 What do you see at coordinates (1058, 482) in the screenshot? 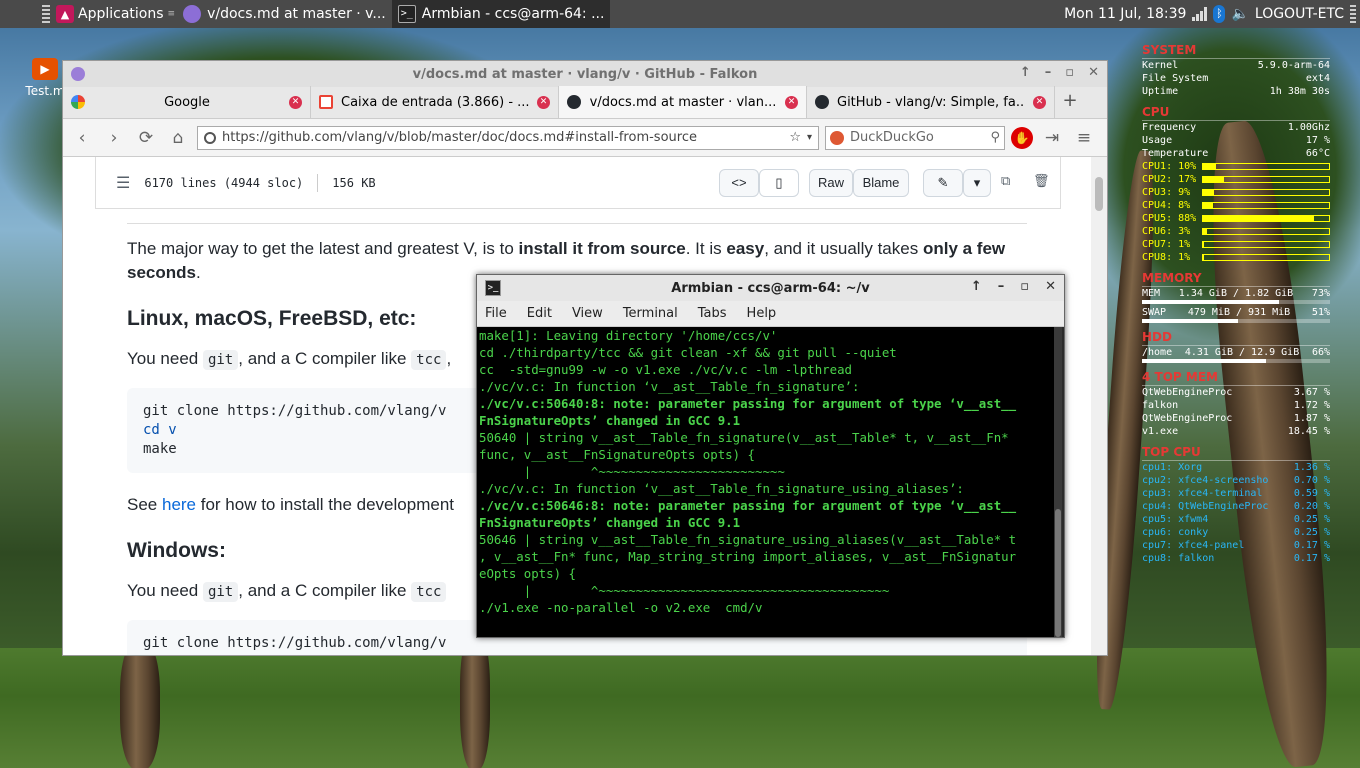
I see `terminal-scrollbar` at bounding box center [1058, 482].